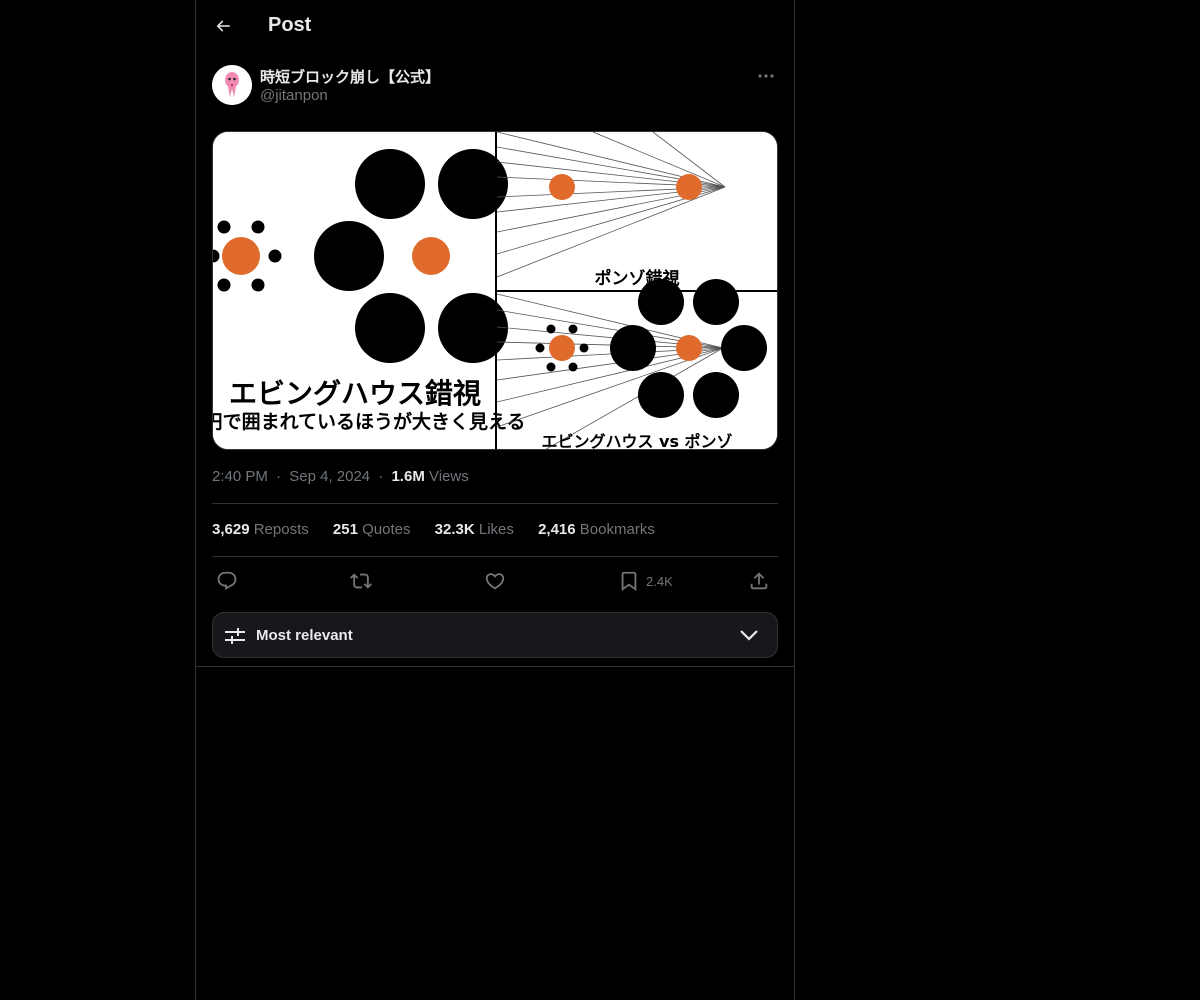  I want to click on ebbinghaus-title: エビングハウス錯視, so click(355, 393).